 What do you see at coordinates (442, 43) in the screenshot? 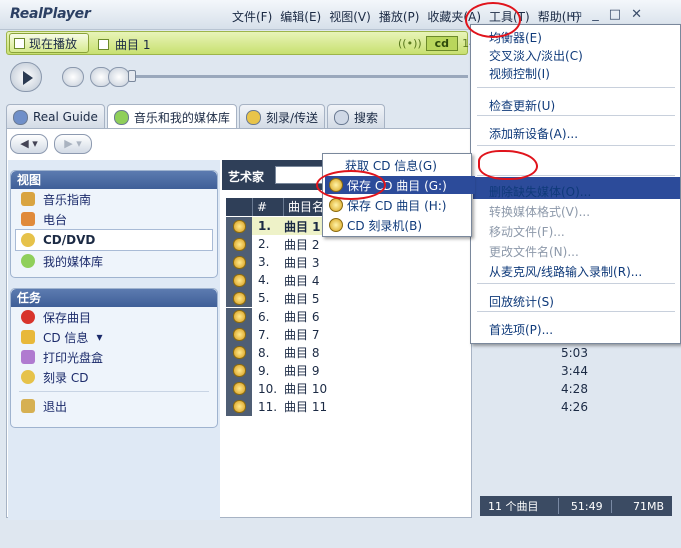
I see `cd-badge: cd` at bounding box center [442, 43].